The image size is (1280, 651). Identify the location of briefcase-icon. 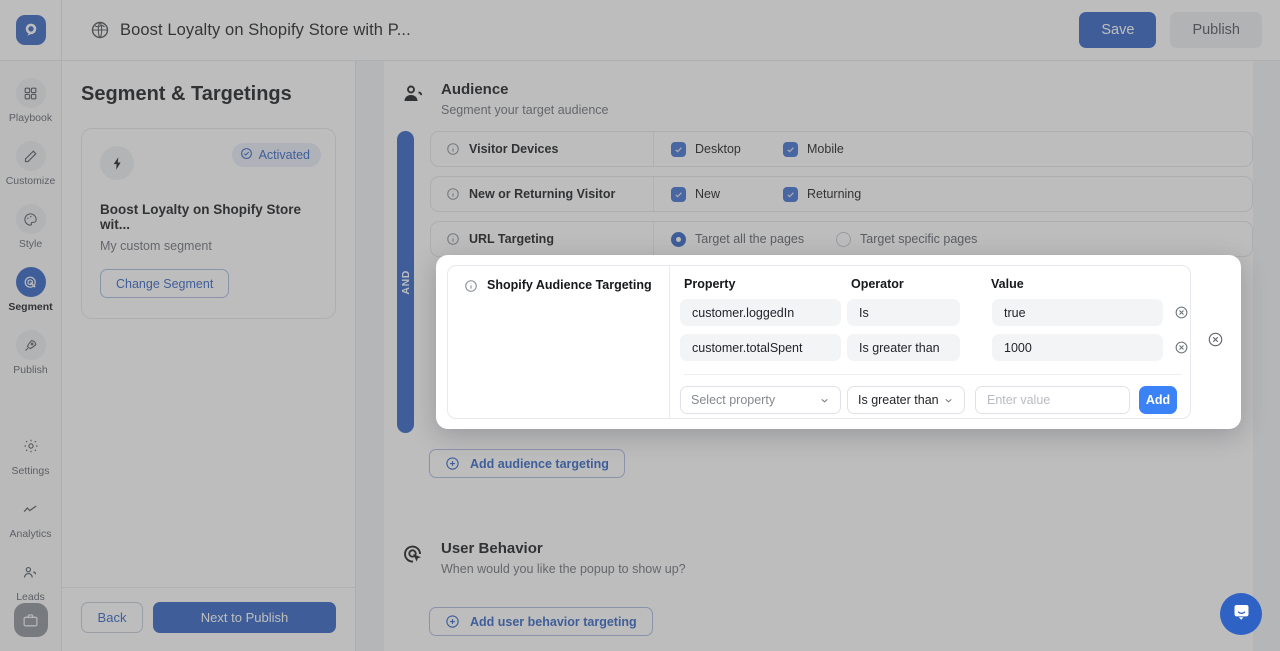
(30, 620).